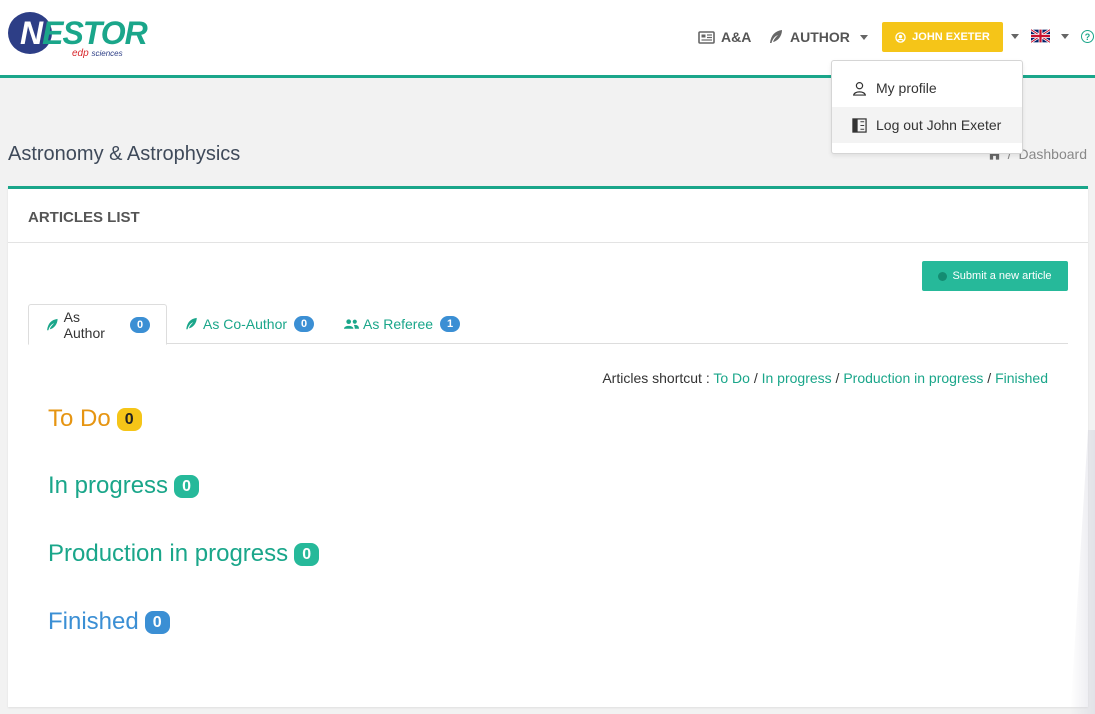 The height and width of the screenshot is (714, 1095). What do you see at coordinates (157, 622) in the screenshot?
I see `section-finished-count: 0` at bounding box center [157, 622].